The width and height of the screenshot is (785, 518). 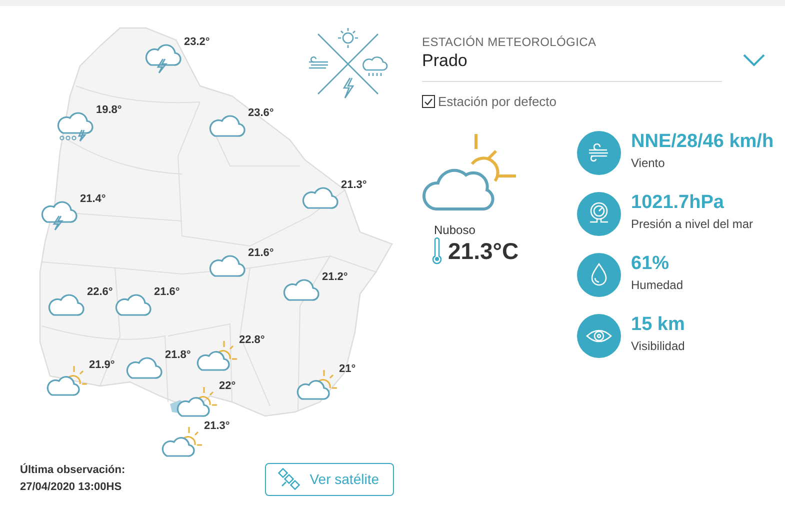 I want to click on temperature-label: 21.2°, so click(x=335, y=277).